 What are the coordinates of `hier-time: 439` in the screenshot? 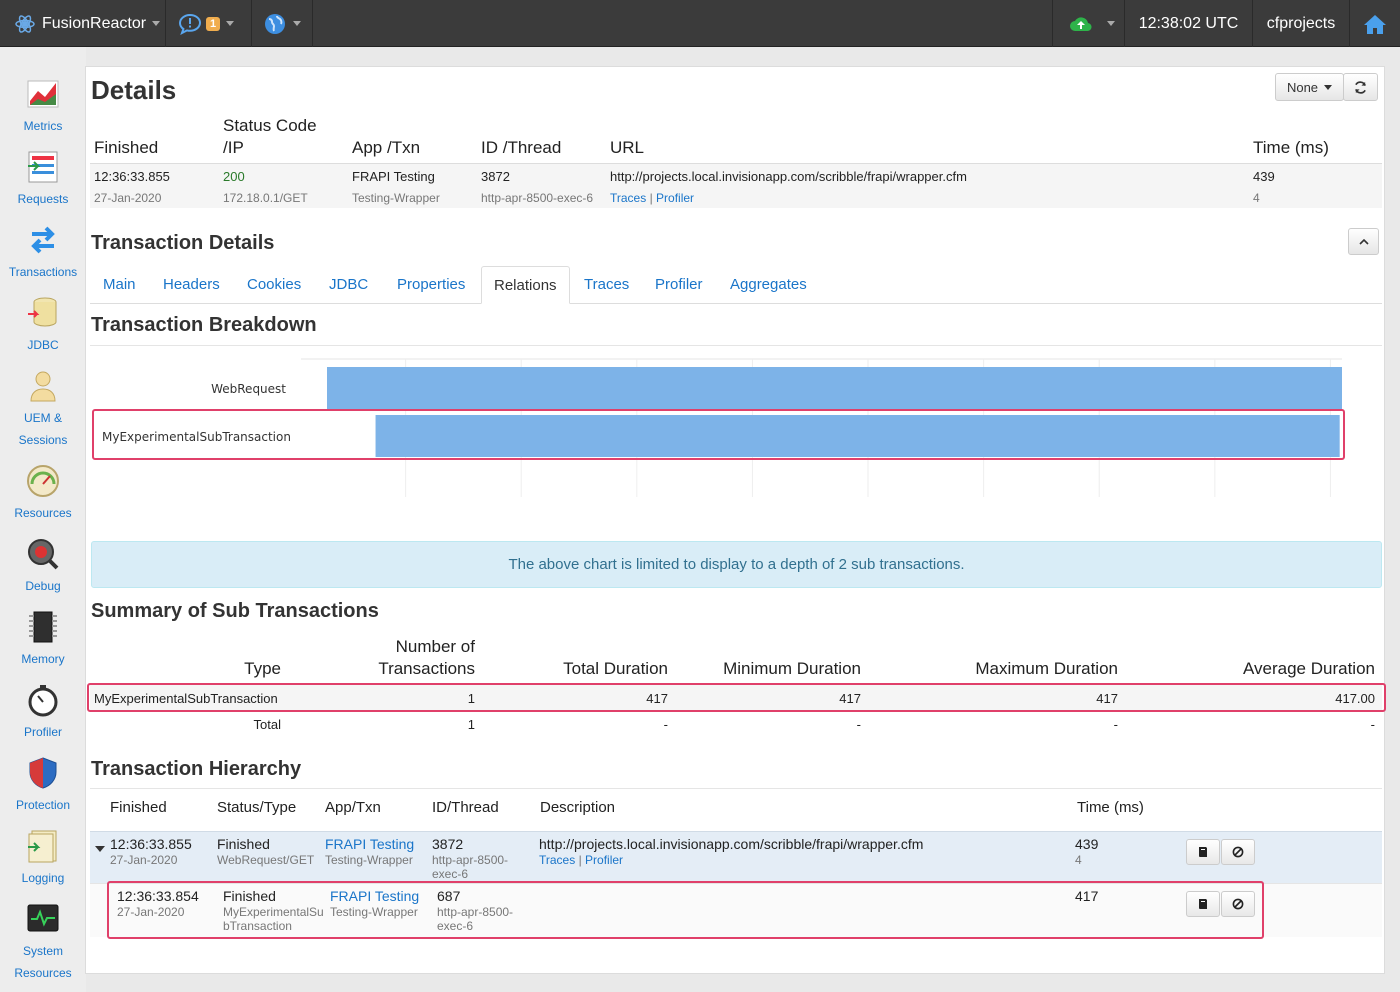 It's located at (1087, 844).